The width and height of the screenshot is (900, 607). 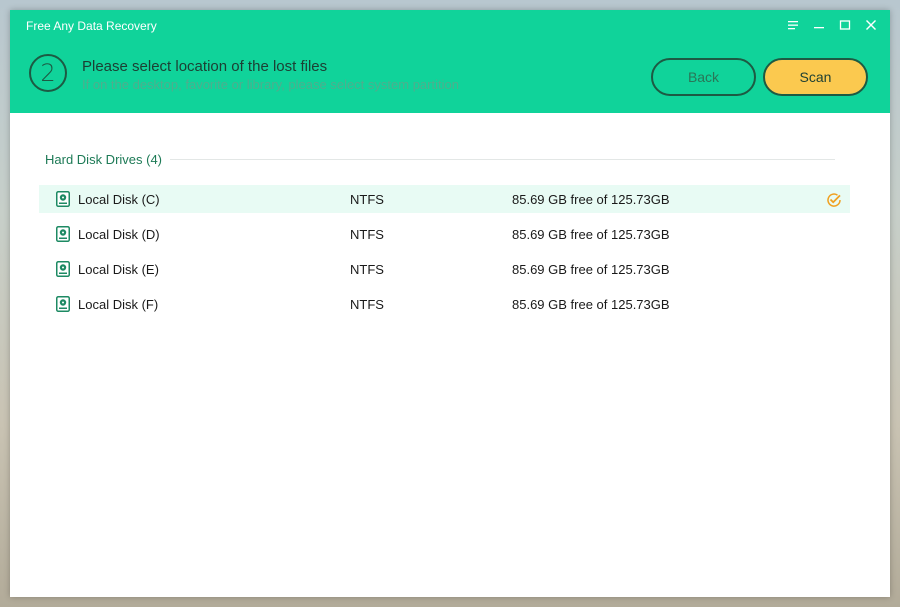 What do you see at coordinates (834, 200) in the screenshot?
I see `selected-check-icon` at bounding box center [834, 200].